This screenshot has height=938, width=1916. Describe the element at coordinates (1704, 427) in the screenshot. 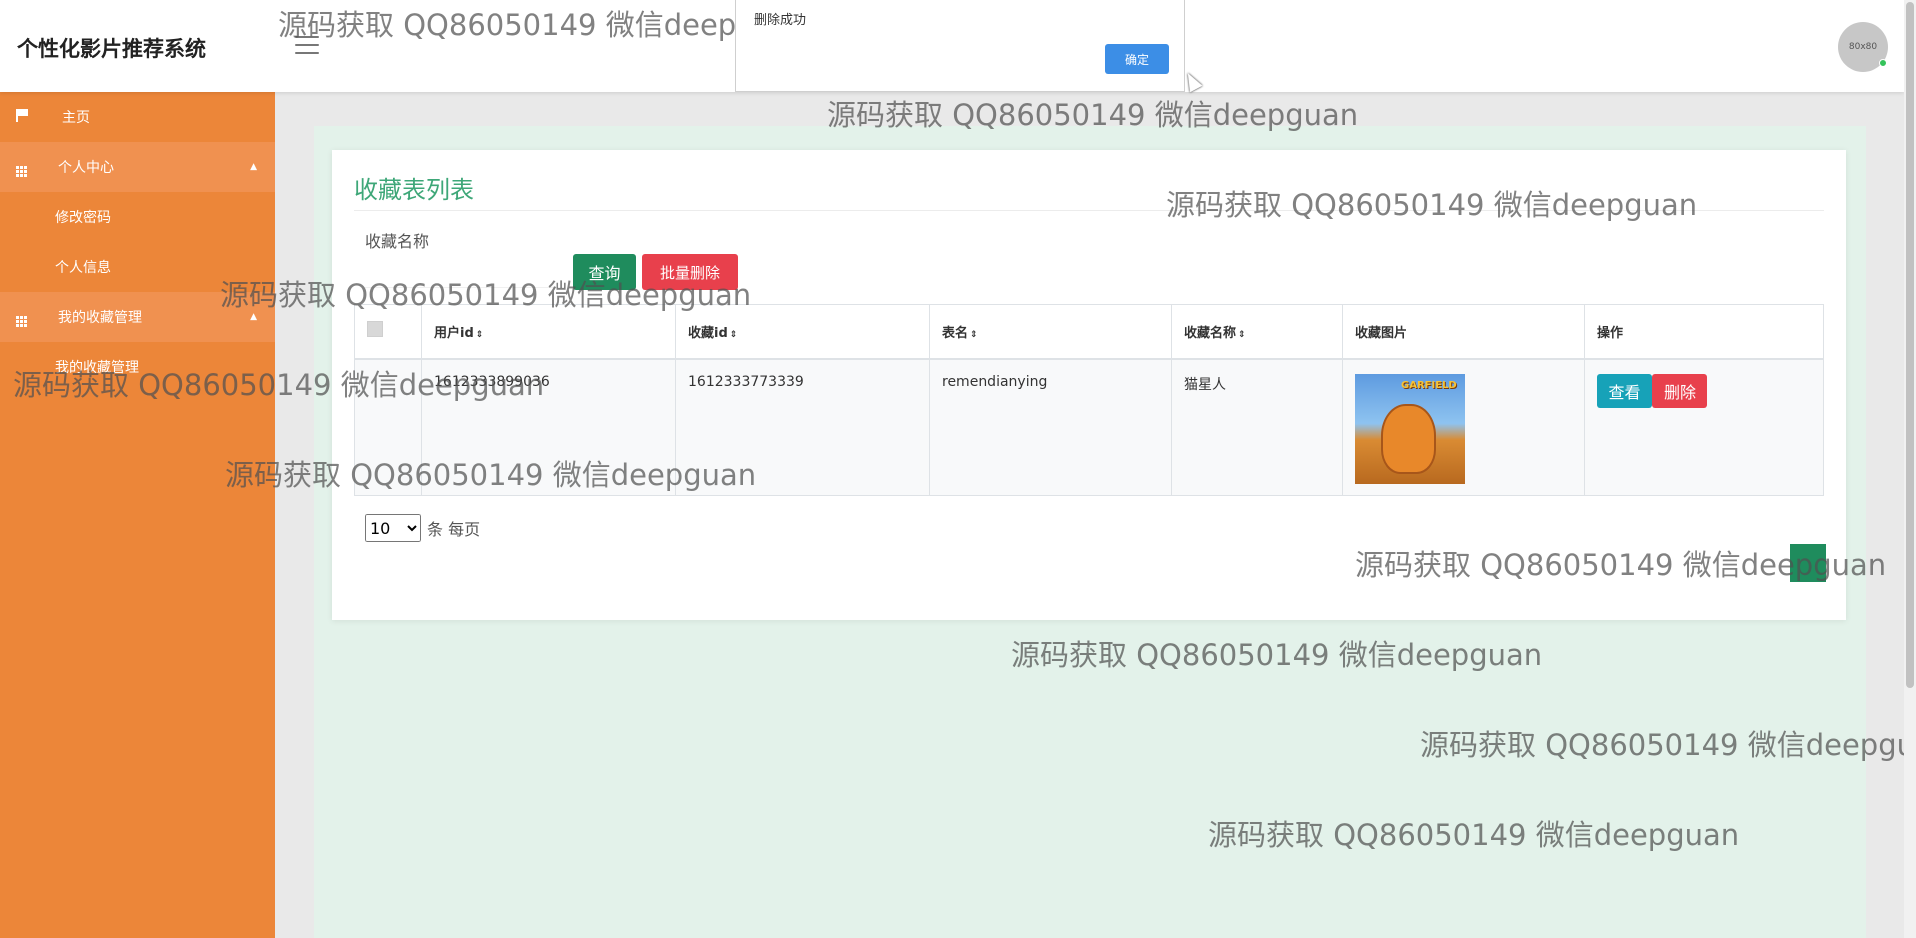

I see `actions-cell: 查看 删除` at that location.